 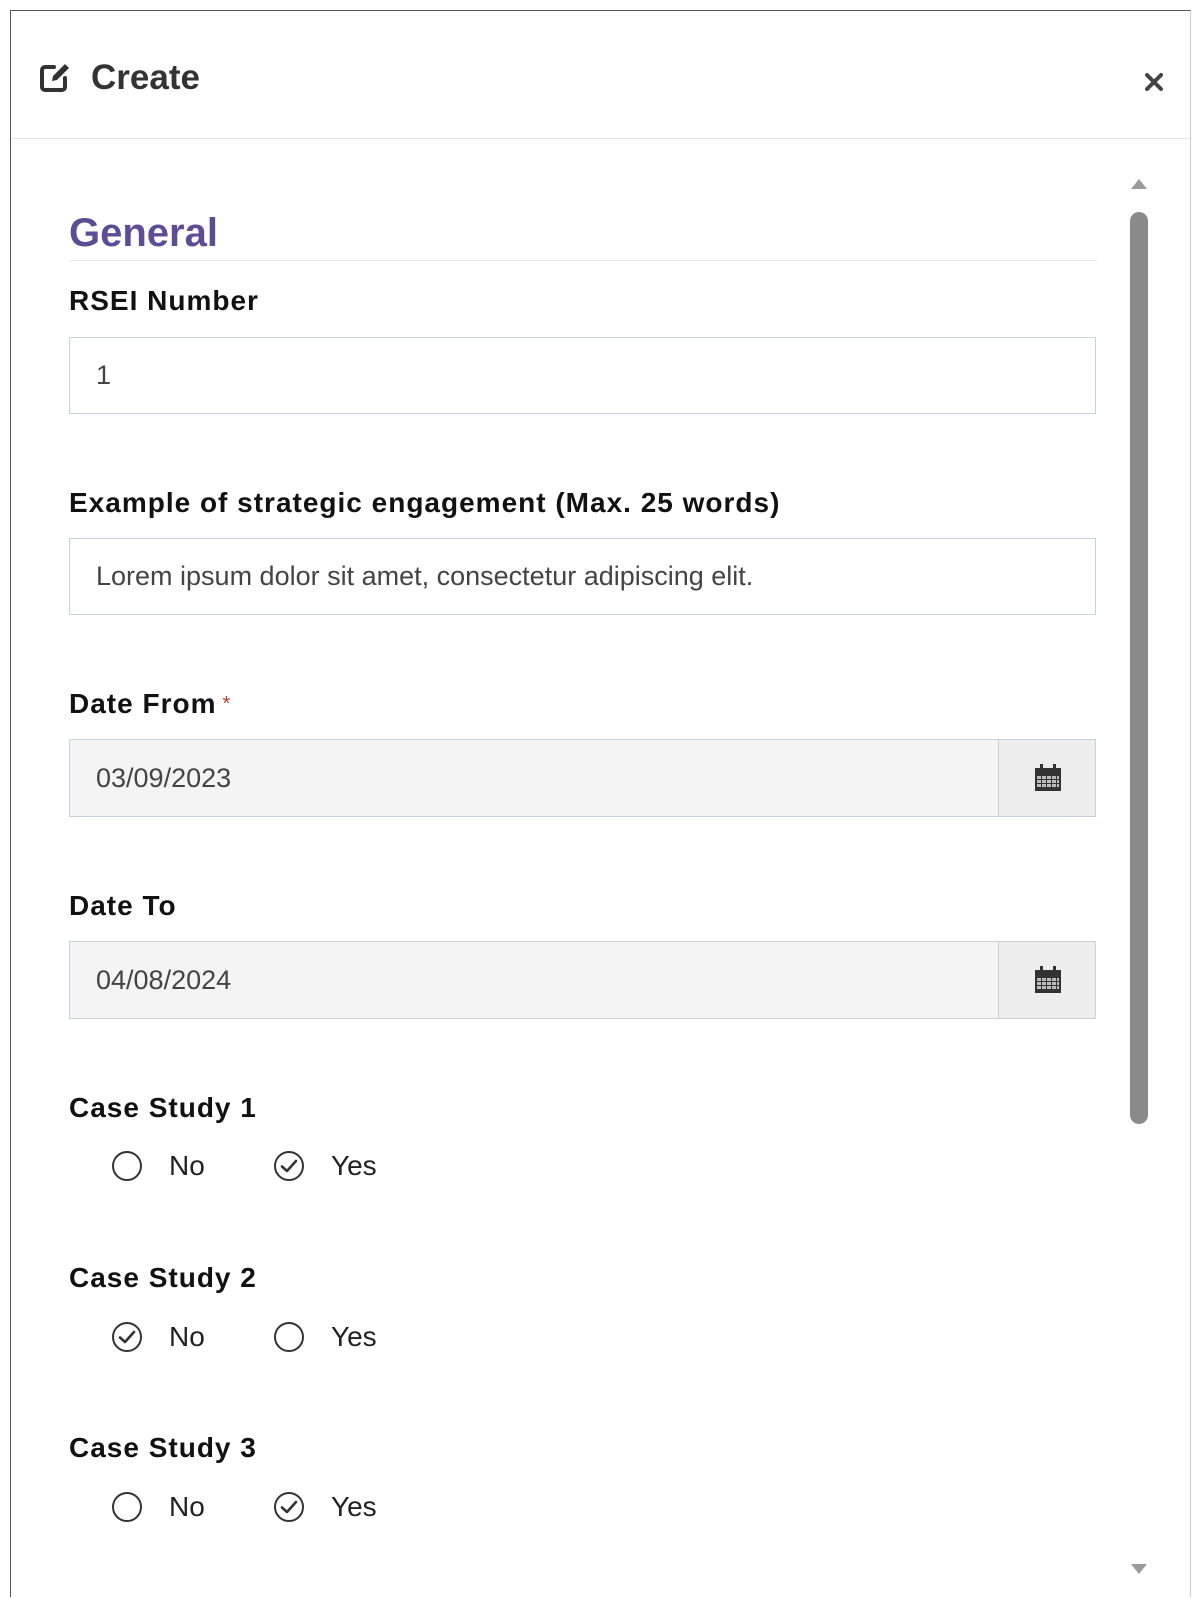 What do you see at coordinates (143, 703) in the screenshot?
I see `date-from-label-text: Date From` at bounding box center [143, 703].